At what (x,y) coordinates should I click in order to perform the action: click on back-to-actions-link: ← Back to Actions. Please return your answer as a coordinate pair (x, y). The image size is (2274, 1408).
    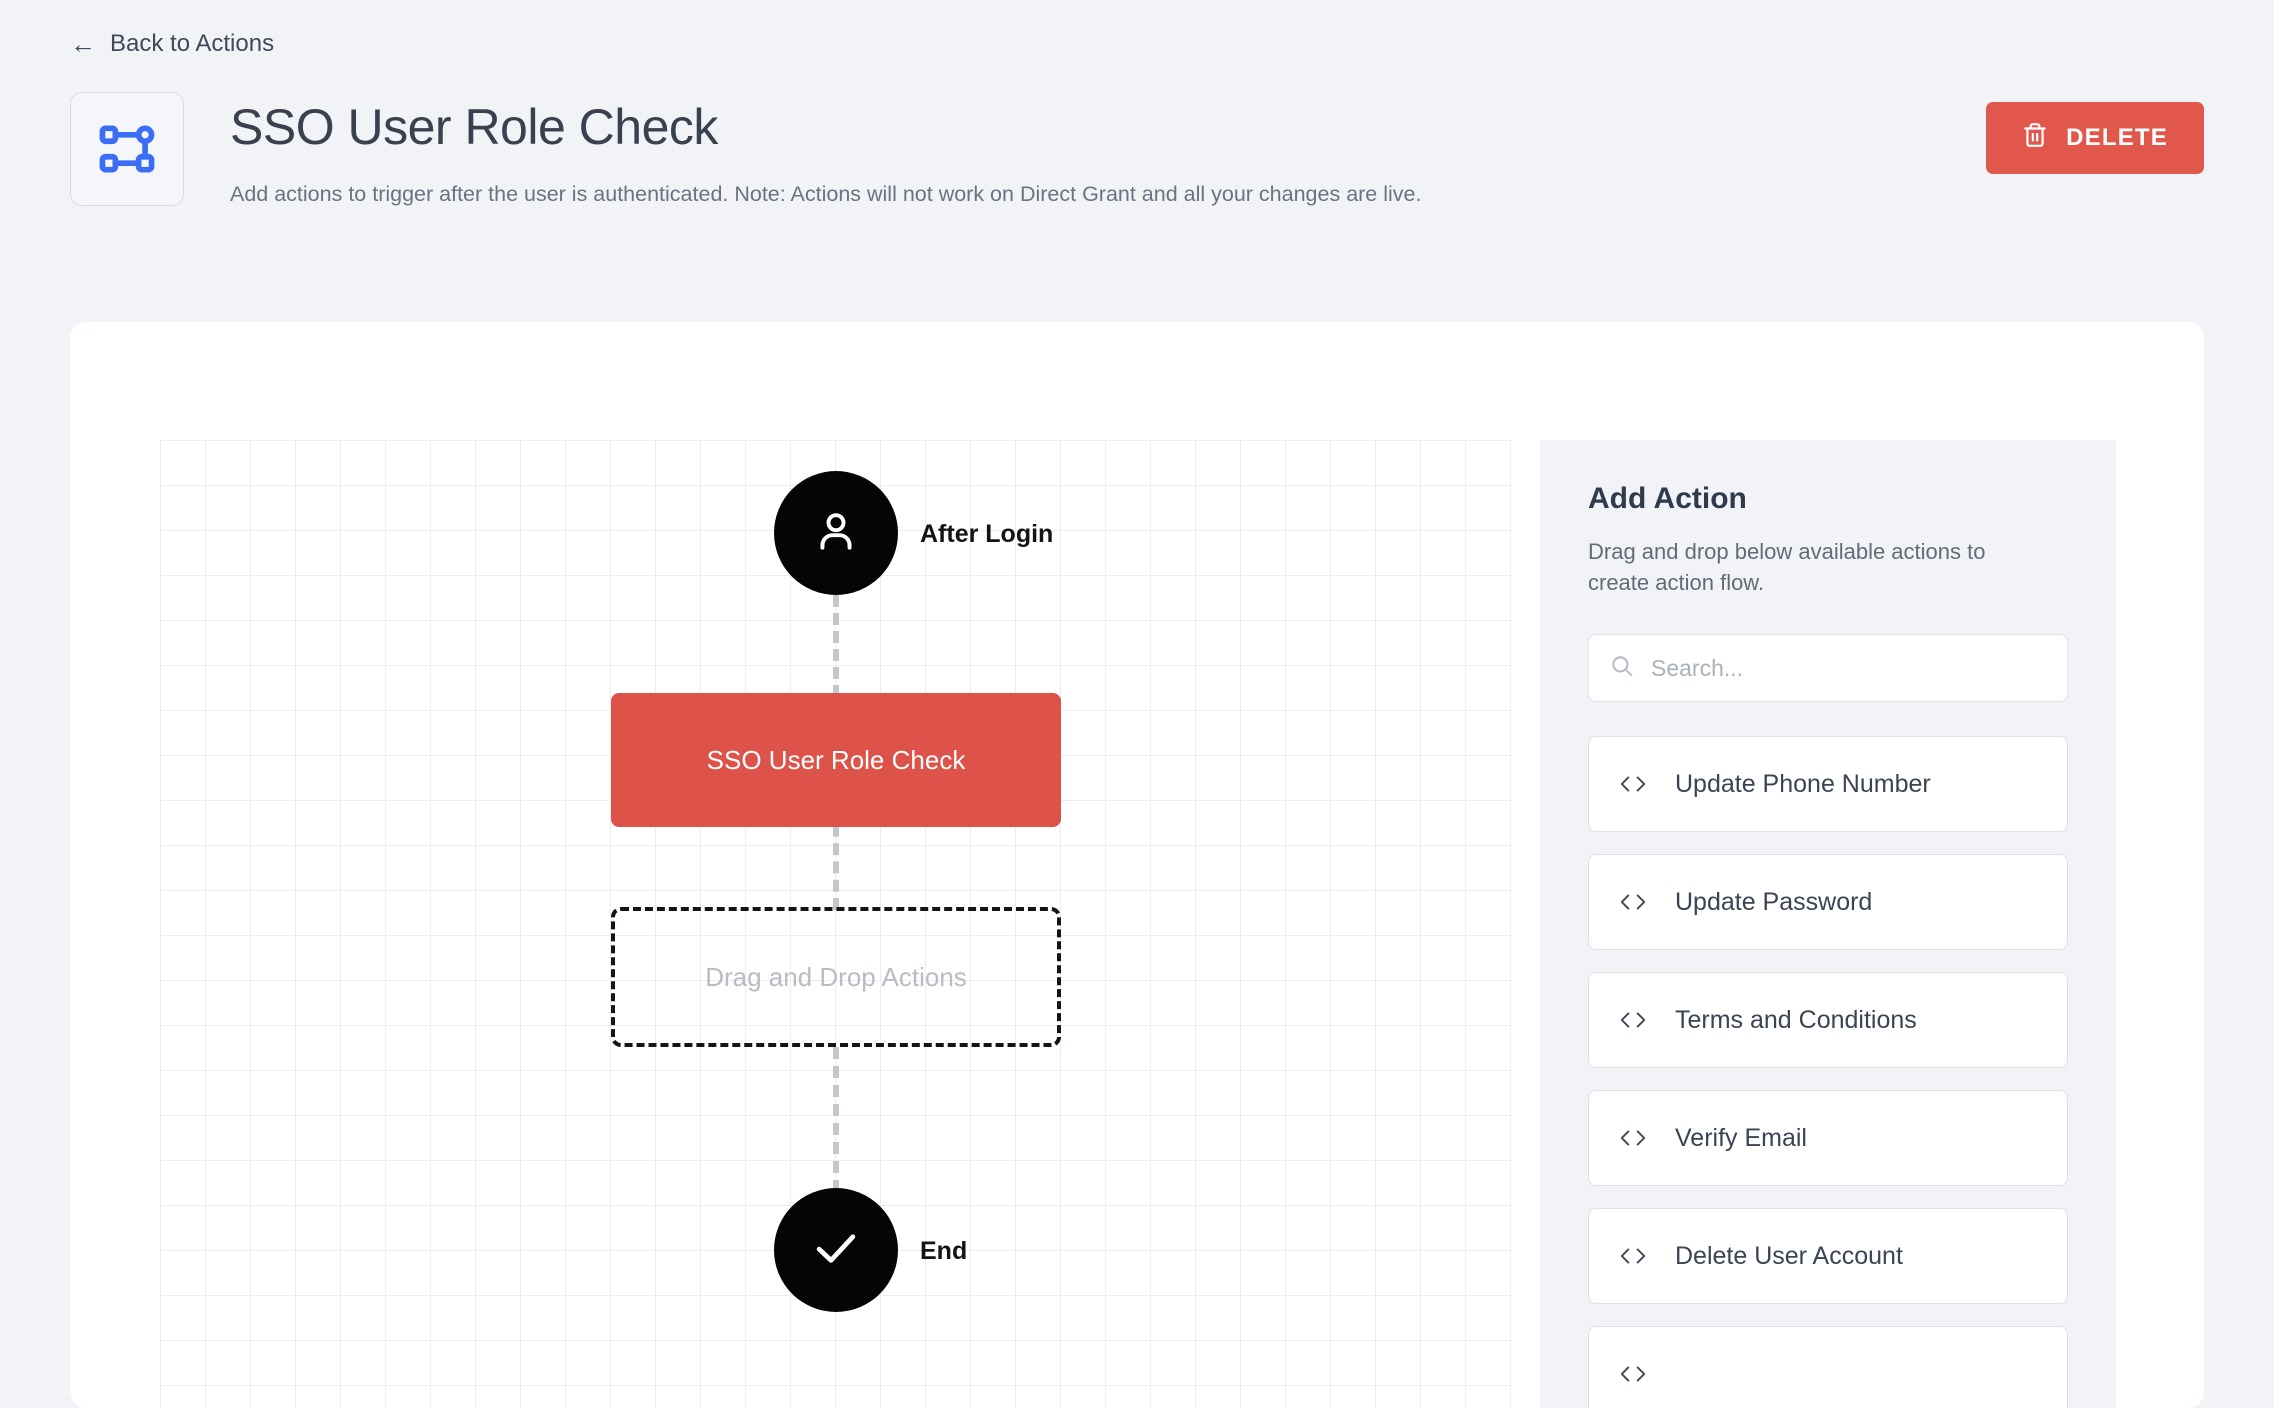
    Looking at the image, I should click on (172, 44).